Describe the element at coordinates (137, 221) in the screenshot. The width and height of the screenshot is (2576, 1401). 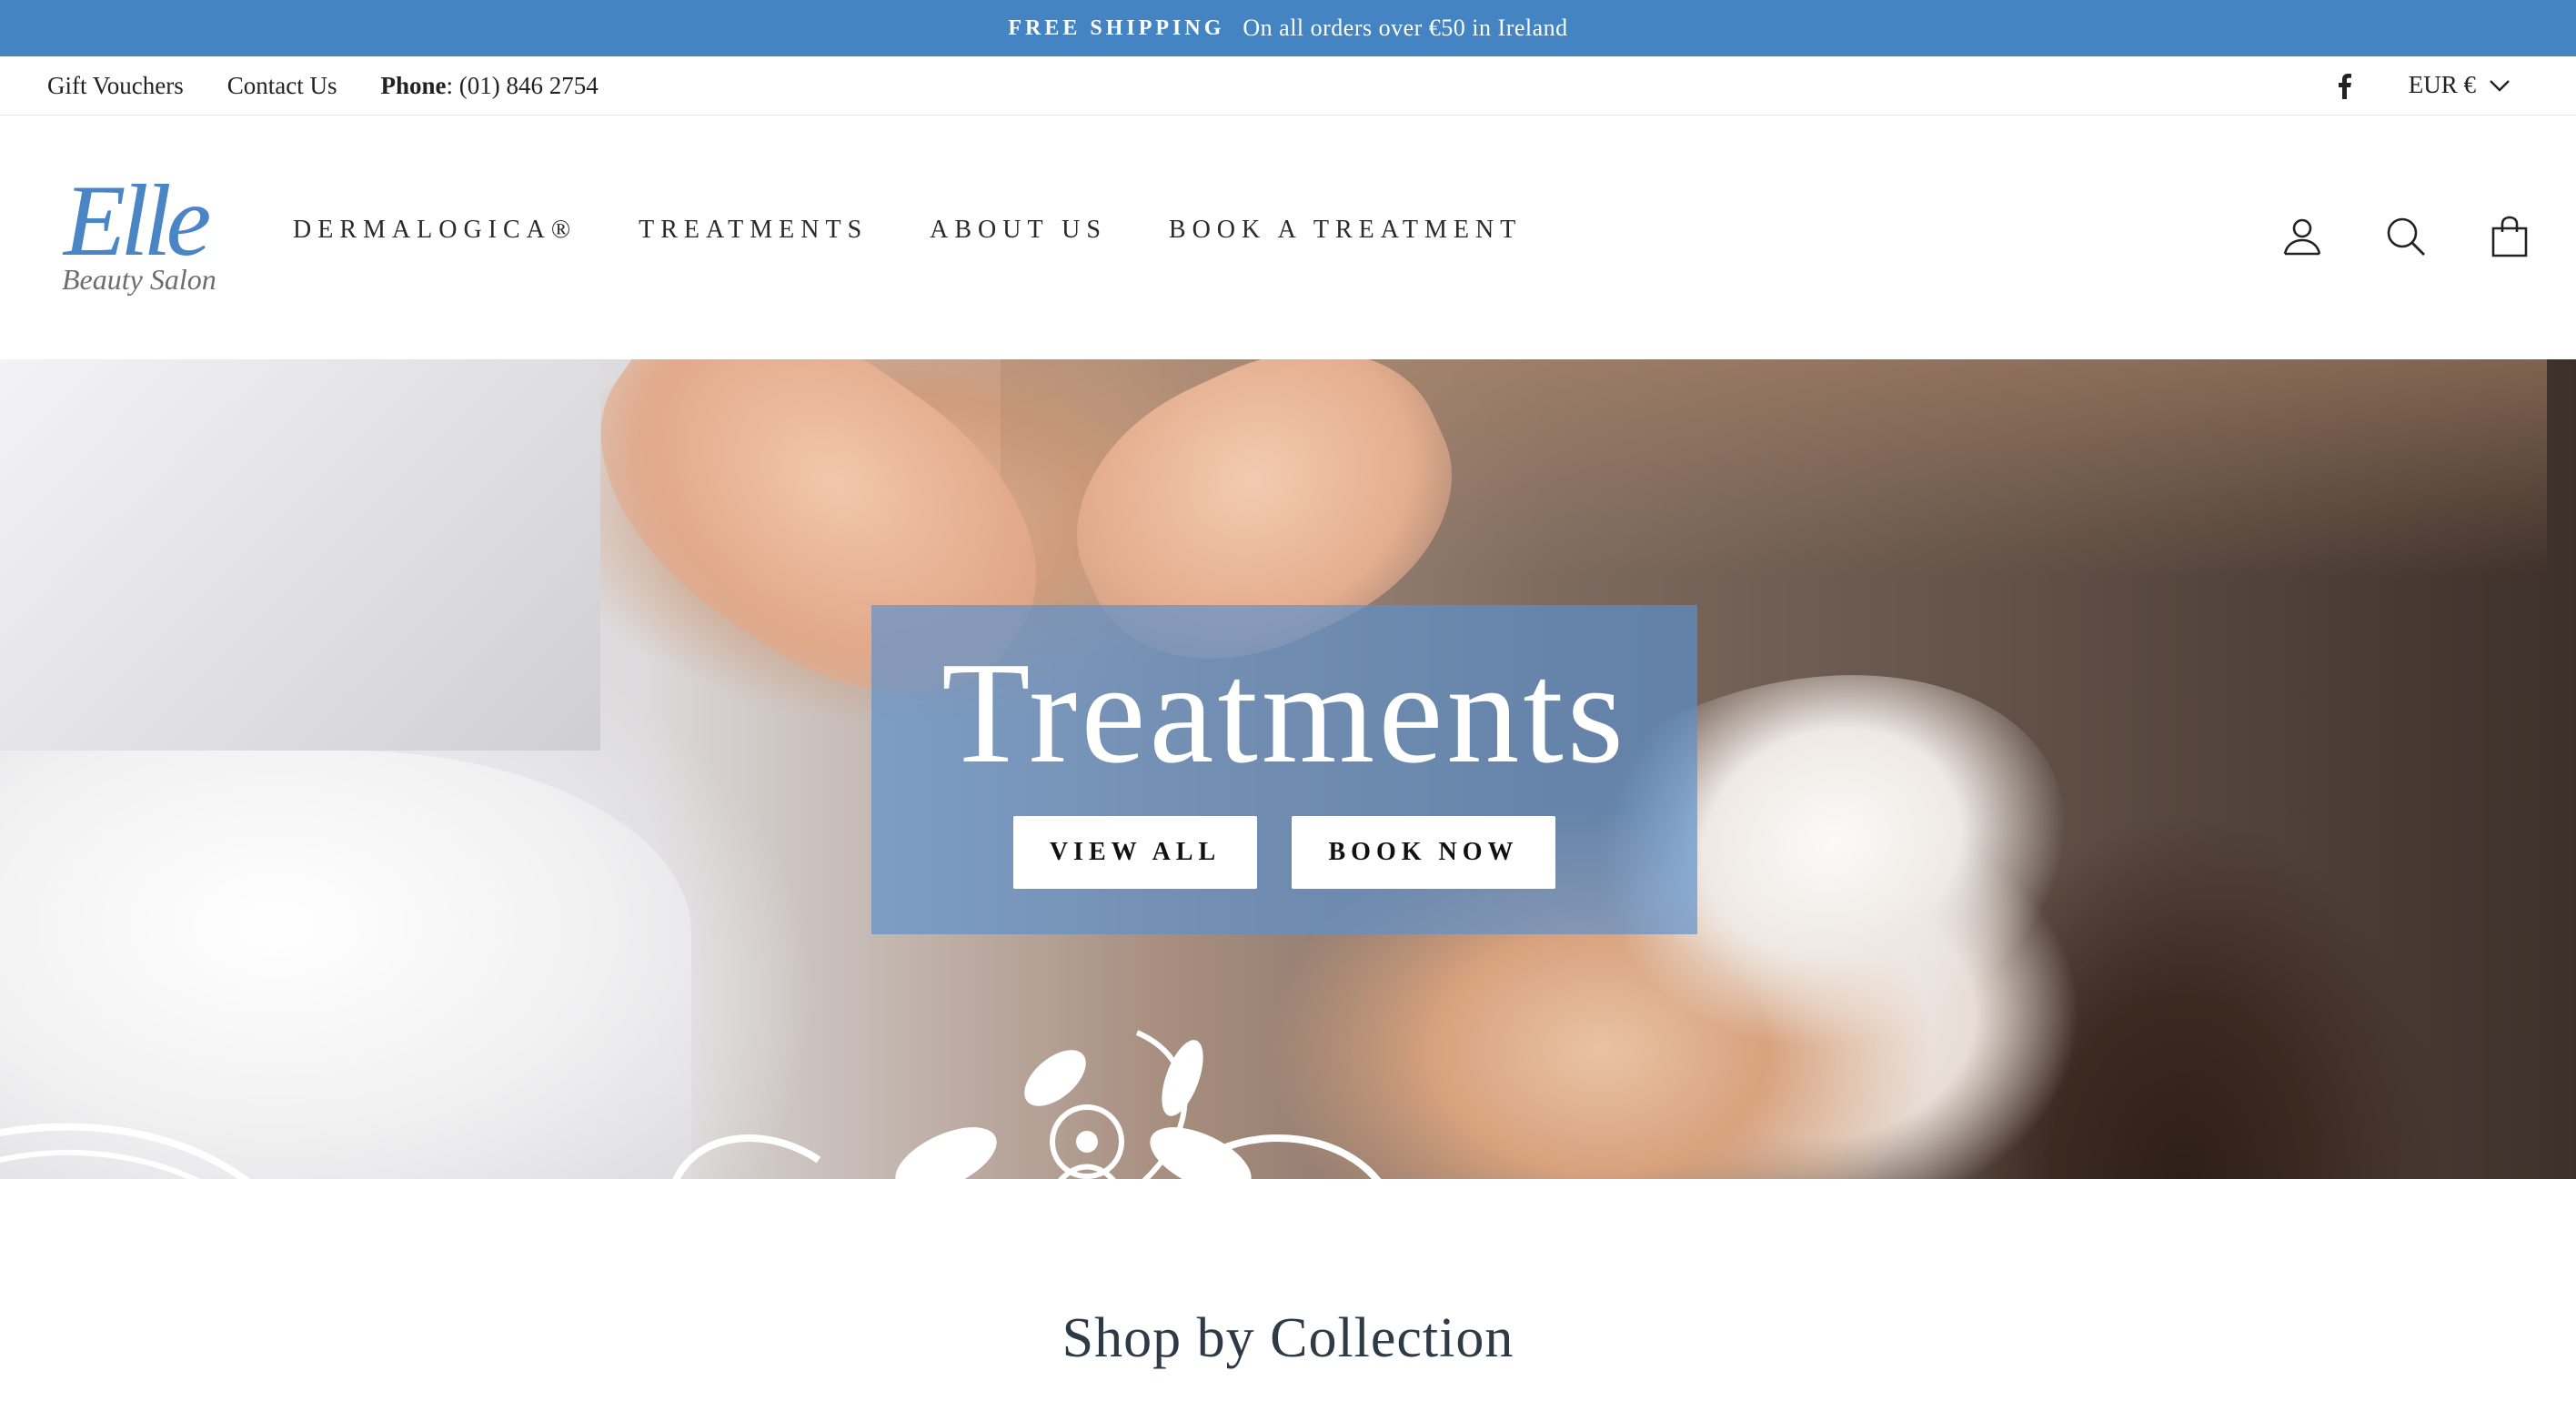
I see `logo-script: Elle` at that location.